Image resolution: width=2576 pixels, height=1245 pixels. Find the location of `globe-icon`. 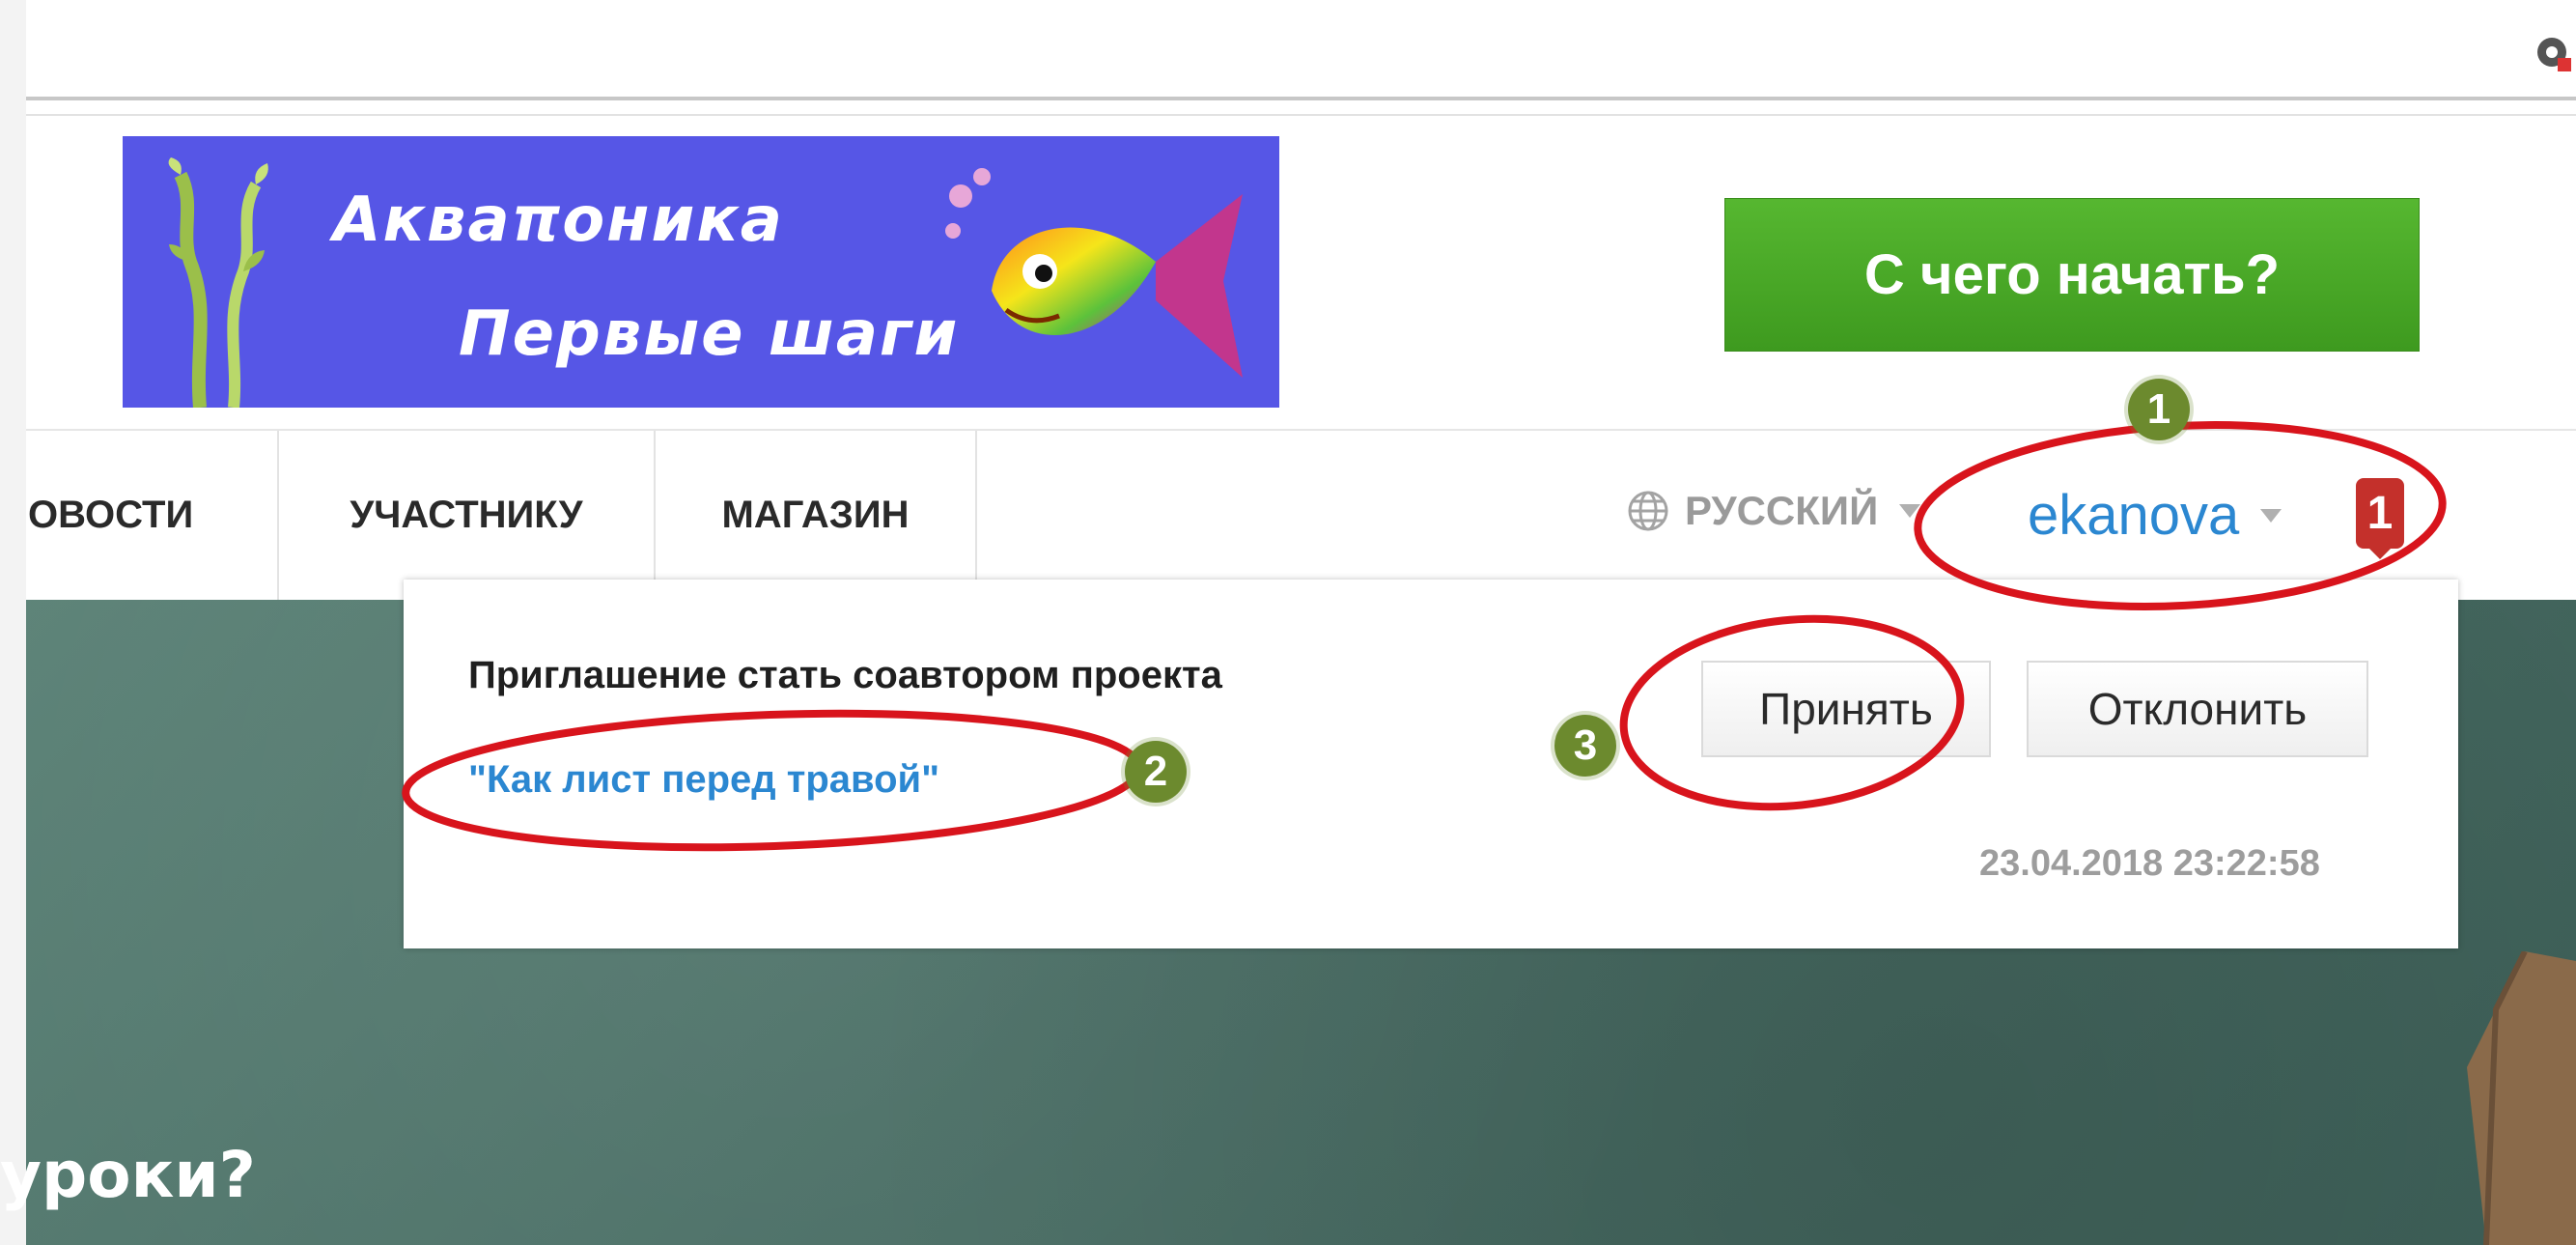

globe-icon is located at coordinates (1648, 511).